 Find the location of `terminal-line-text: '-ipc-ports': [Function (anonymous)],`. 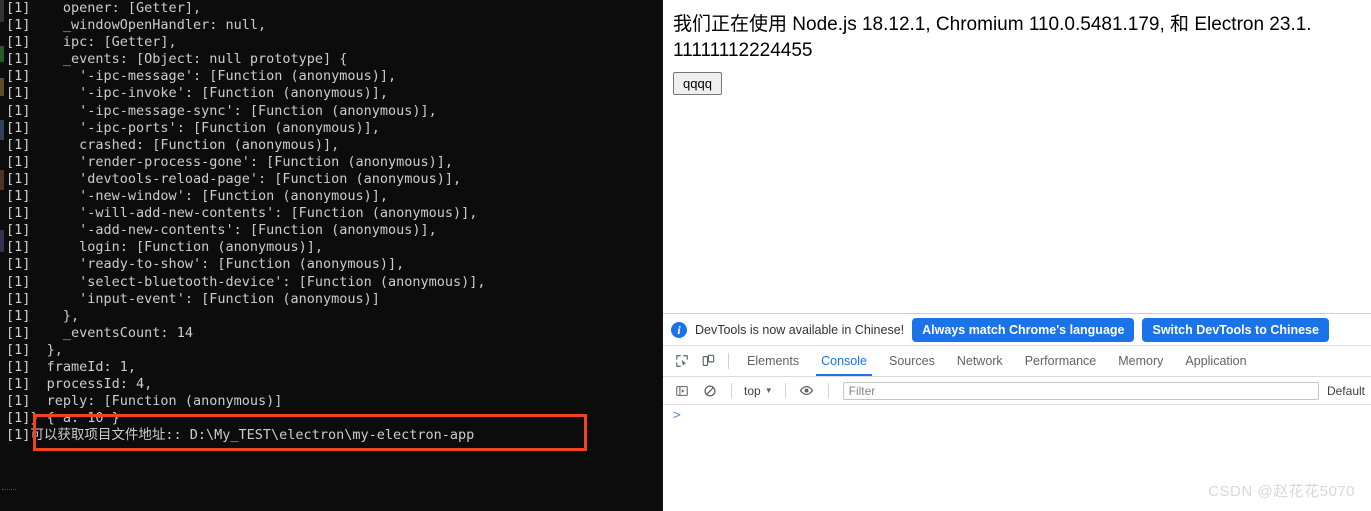

terminal-line-text: '-ipc-ports': [Function (anonymous)], is located at coordinates (205, 127).